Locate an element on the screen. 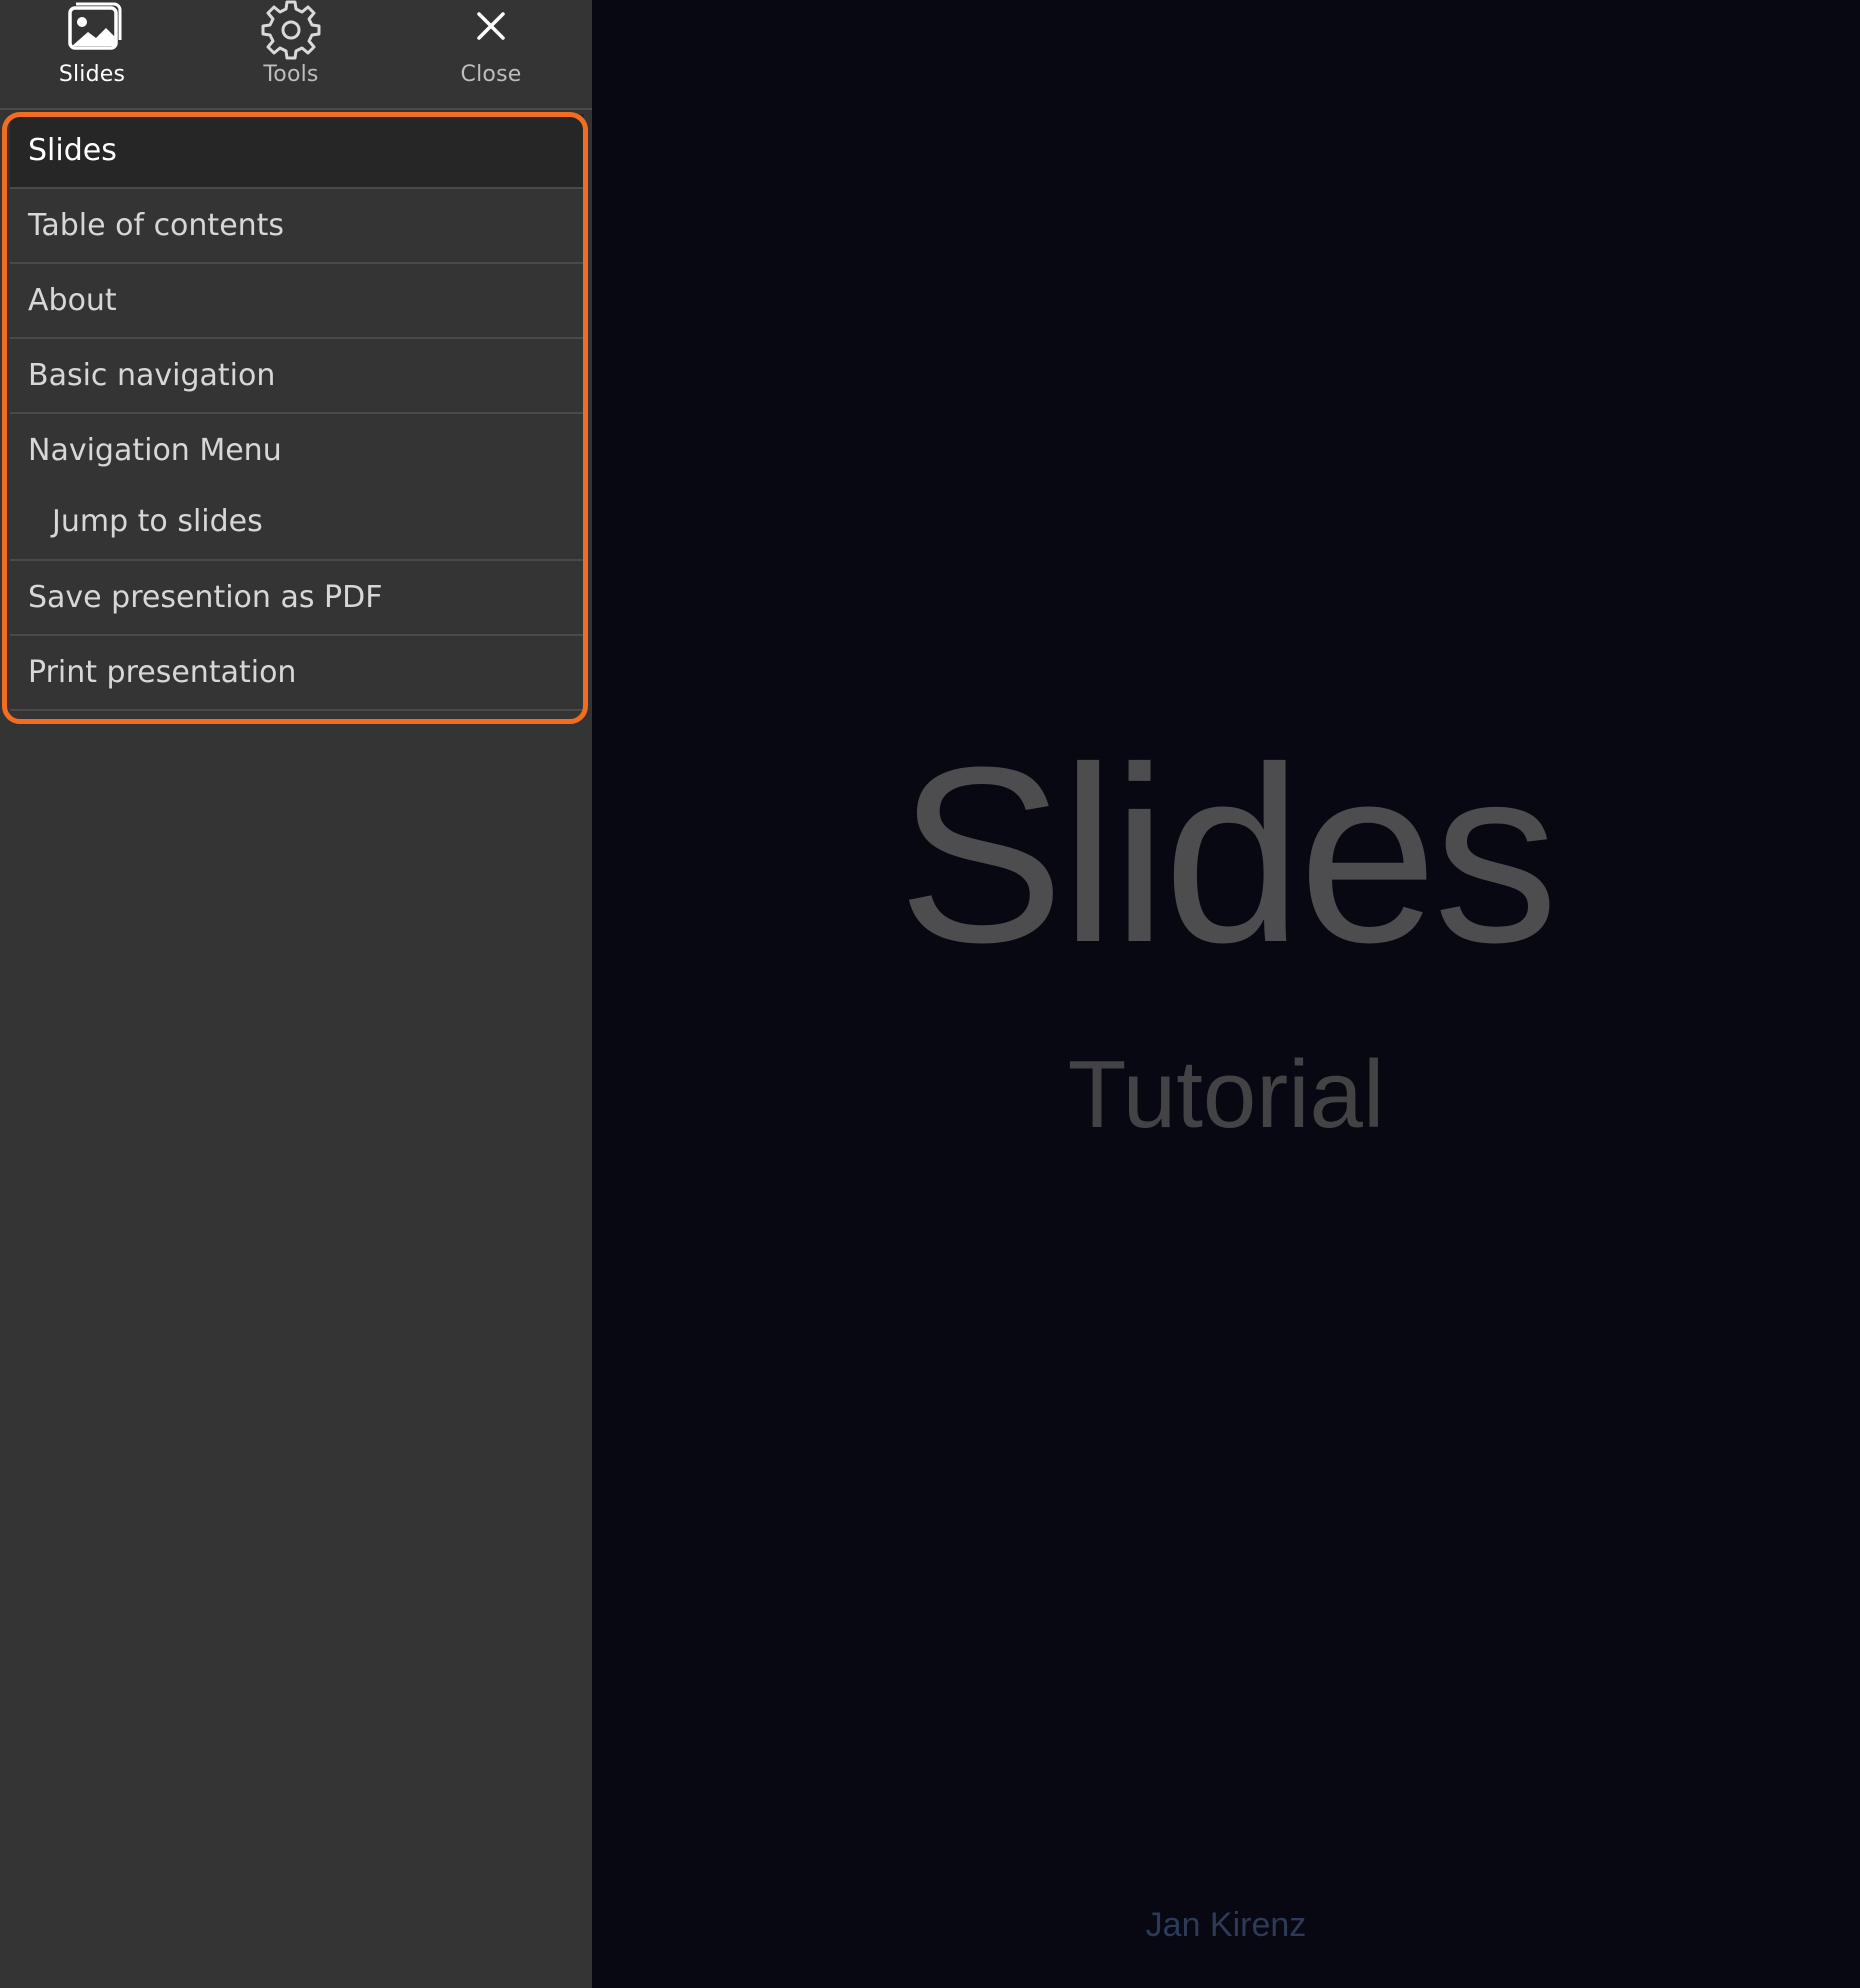 The image size is (1860, 1988). close-icon is located at coordinates (491, 26).